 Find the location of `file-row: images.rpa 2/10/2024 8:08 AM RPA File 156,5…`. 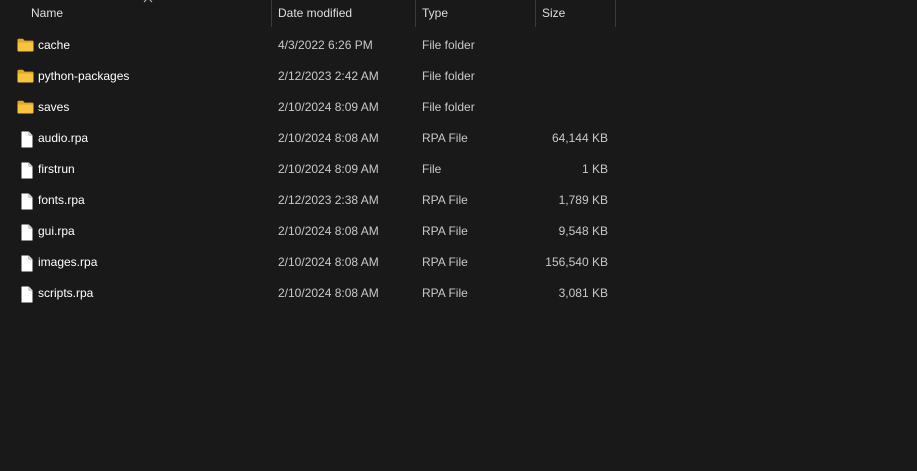

file-row: images.rpa 2/10/2024 8:08 AM RPA File 156,5… is located at coordinates (458, 262).